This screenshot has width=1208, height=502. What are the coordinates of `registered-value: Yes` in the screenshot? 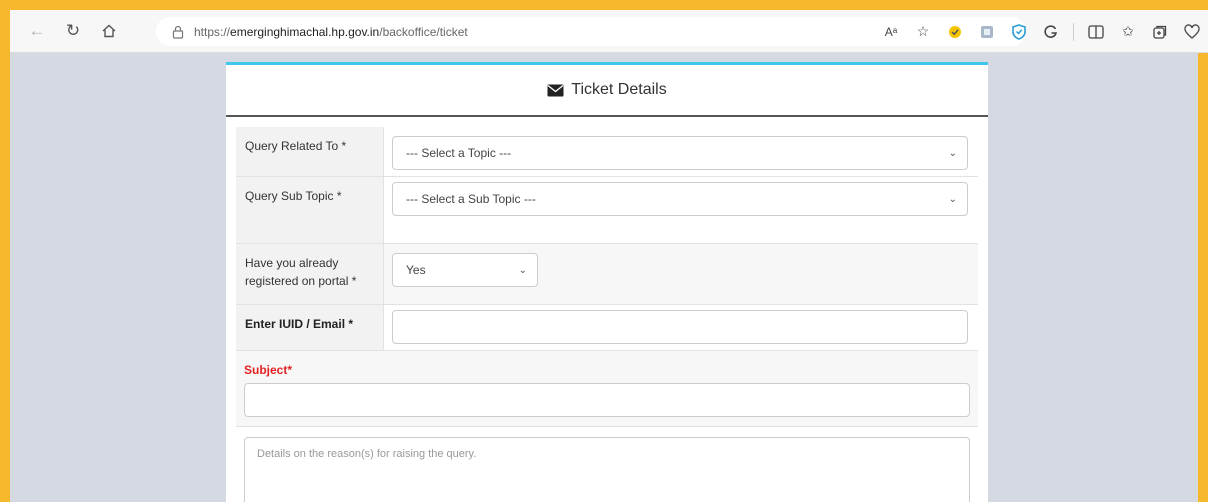 It's located at (416, 270).